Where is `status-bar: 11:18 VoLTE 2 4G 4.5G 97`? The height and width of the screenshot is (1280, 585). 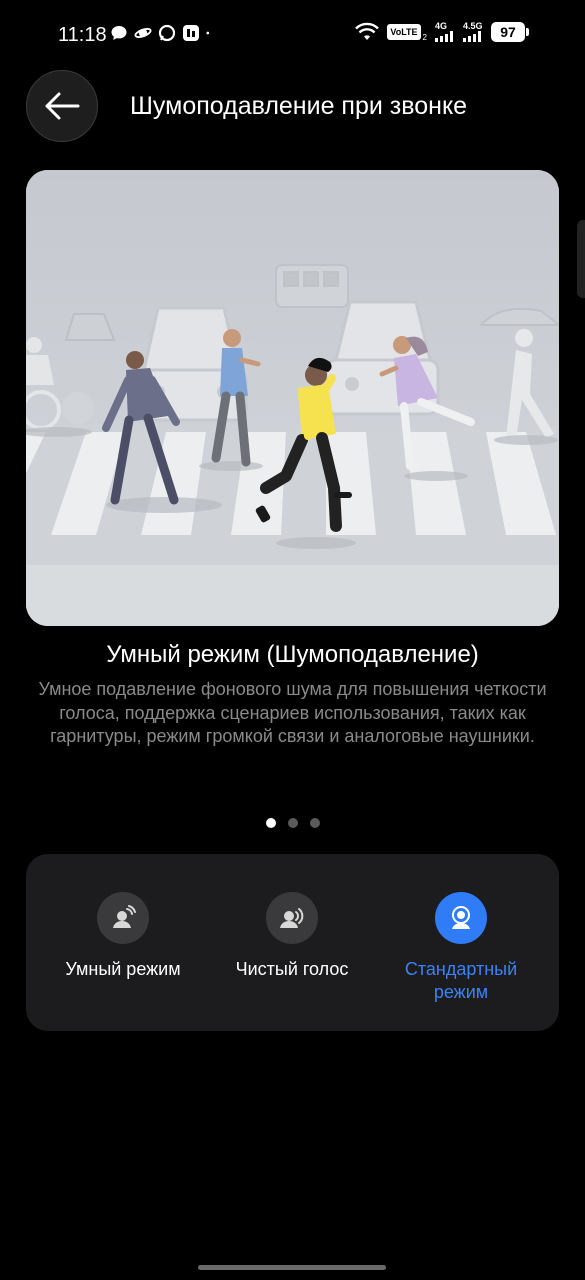 status-bar: 11:18 VoLTE 2 4G 4.5G 97 is located at coordinates (292, 35).